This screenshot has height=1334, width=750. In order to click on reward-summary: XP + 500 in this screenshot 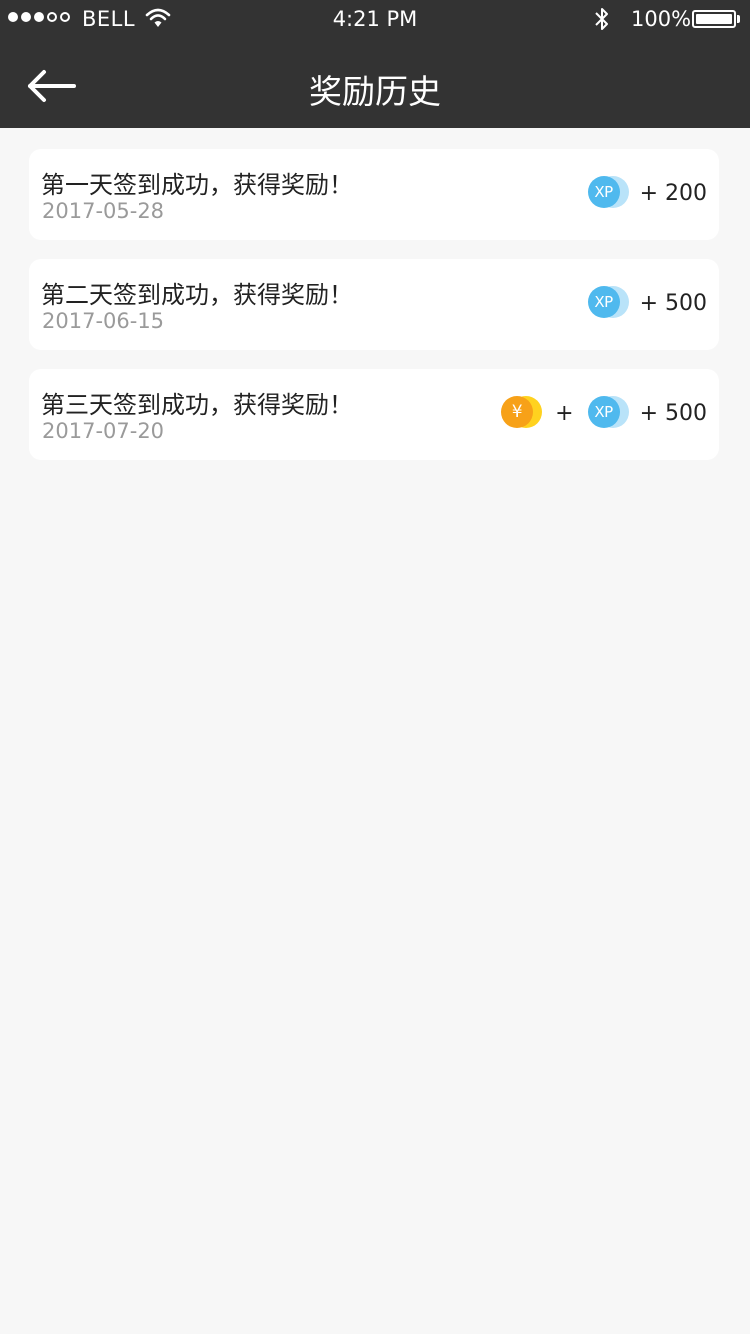, I will do `click(647, 303)`.